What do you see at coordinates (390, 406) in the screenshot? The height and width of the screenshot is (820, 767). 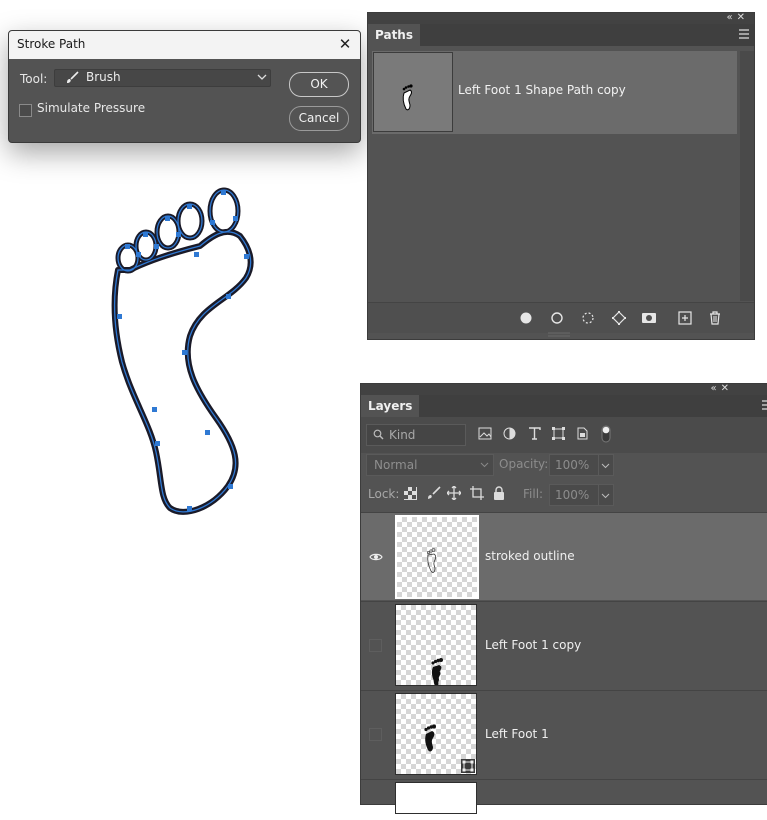 I see `tab-layers: Layers` at bounding box center [390, 406].